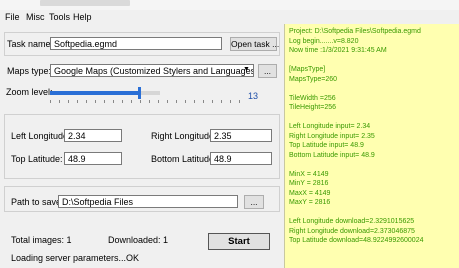  I want to click on bottom-latitude-input: 48.9, so click(241, 158).